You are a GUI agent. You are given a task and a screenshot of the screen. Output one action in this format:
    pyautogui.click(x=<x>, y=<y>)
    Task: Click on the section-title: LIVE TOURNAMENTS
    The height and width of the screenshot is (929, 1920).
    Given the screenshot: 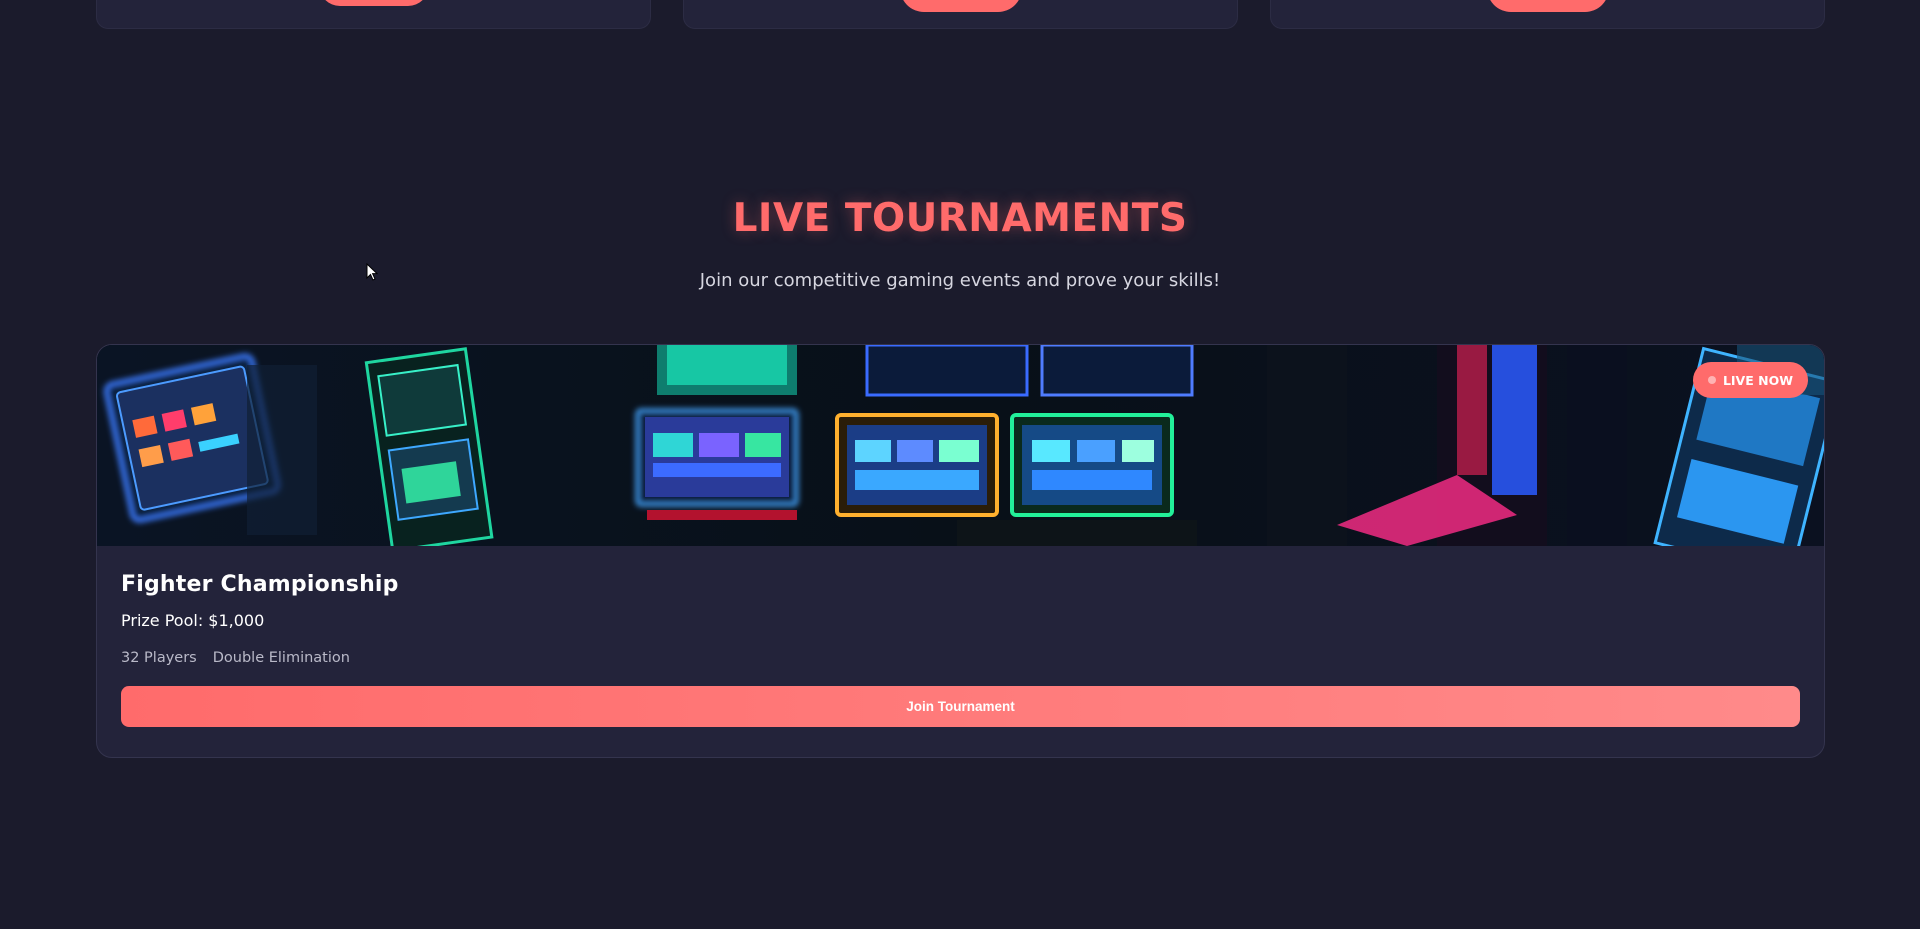 What is the action you would take?
    pyautogui.click(x=960, y=218)
    